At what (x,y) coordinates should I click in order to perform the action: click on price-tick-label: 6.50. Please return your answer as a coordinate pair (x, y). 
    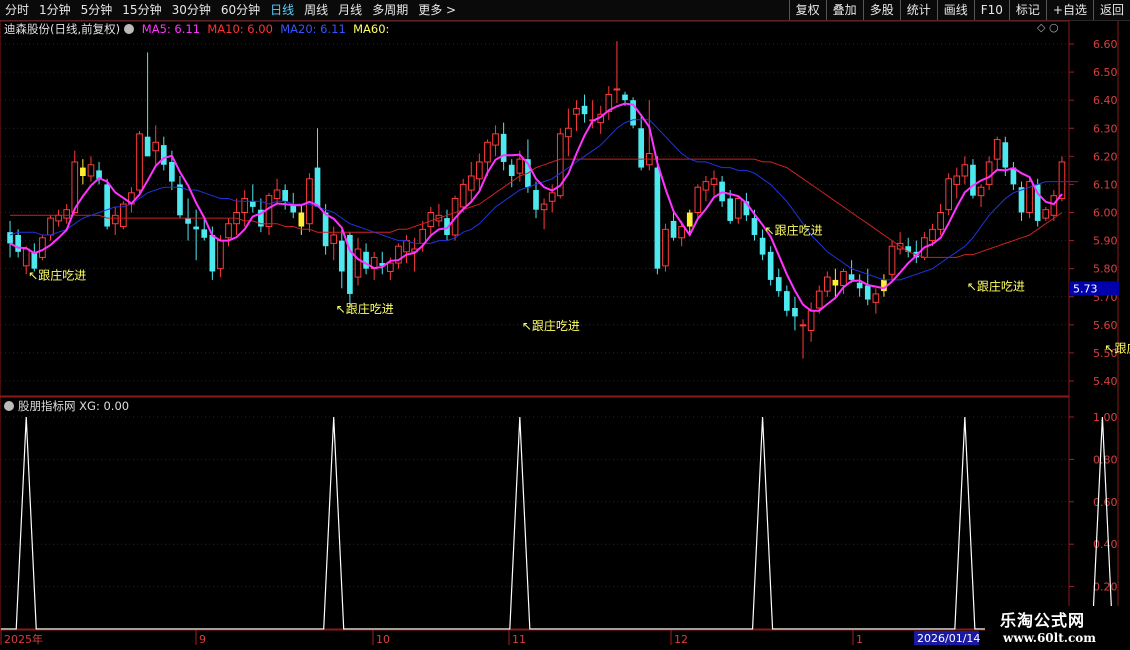
    Looking at the image, I should click on (1105, 72).